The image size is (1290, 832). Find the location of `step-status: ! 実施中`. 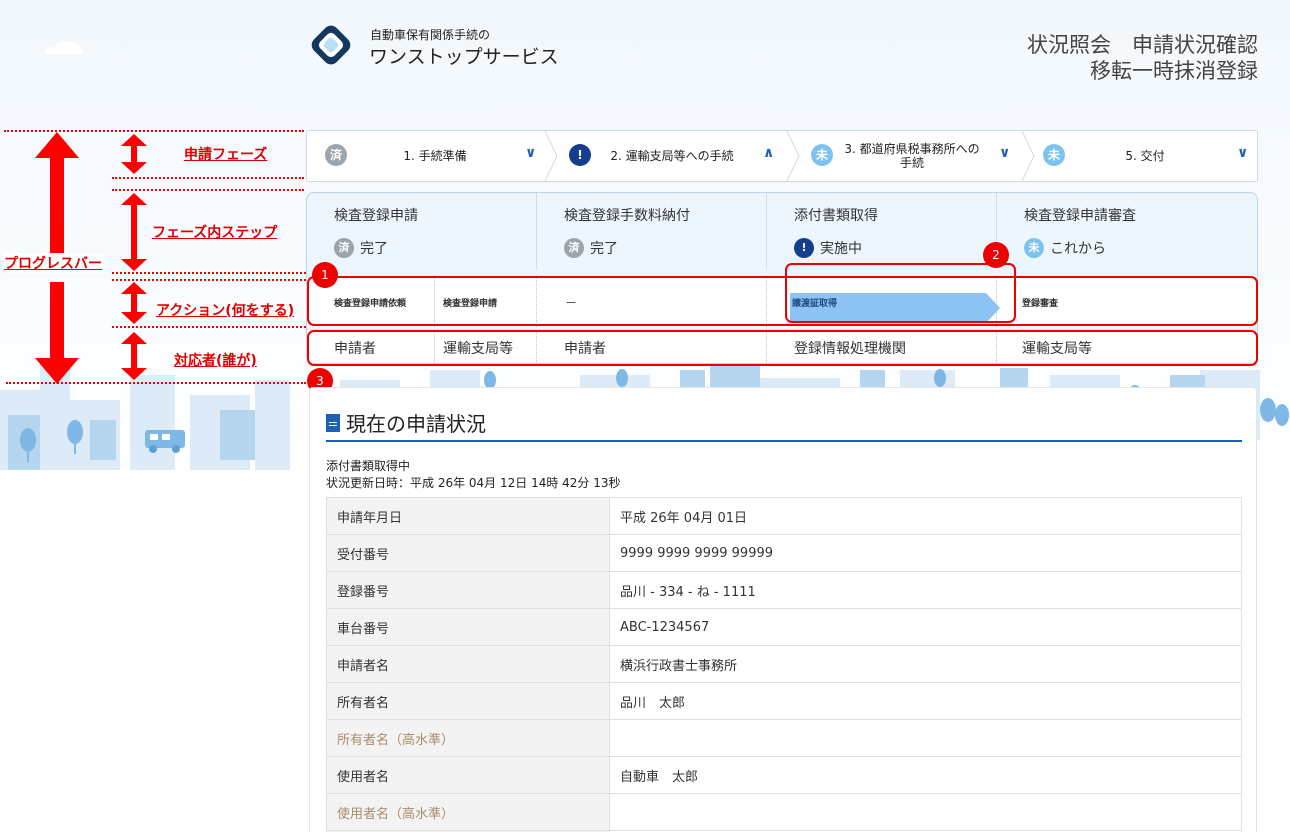

step-status: ! 実施中 is located at coordinates (828, 248).